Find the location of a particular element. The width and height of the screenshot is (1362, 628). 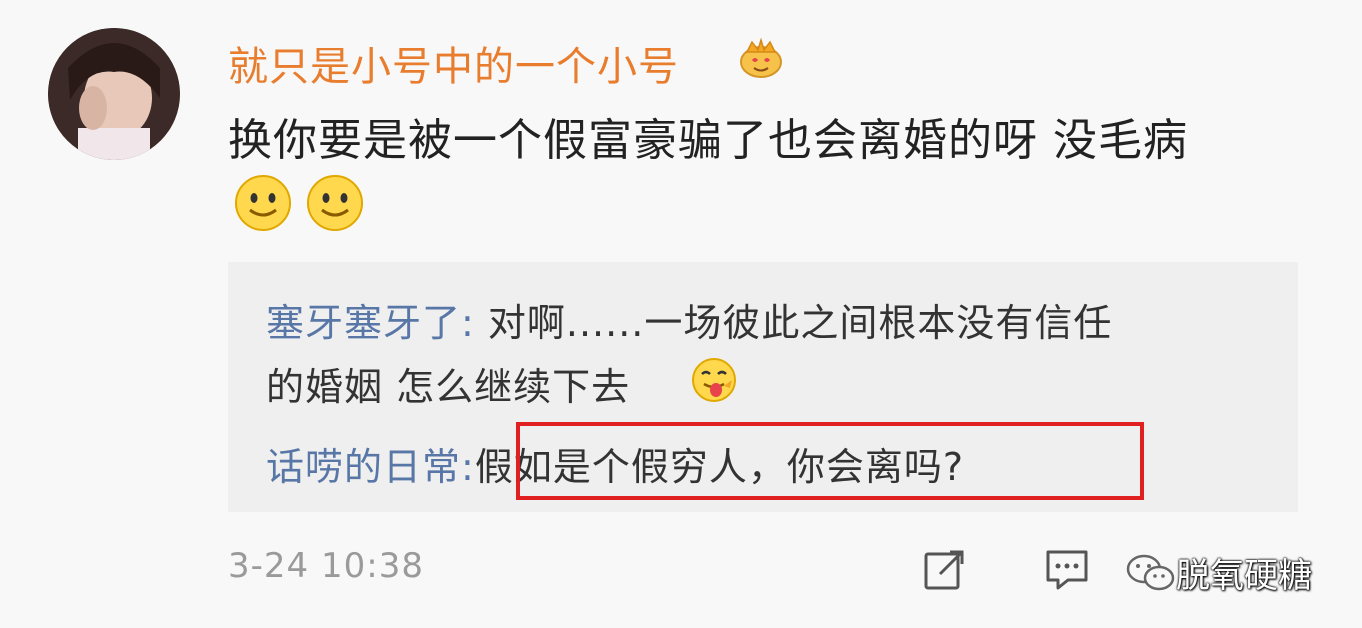

reply-author: 塞牙塞牙了: is located at coordinates (370, 323).